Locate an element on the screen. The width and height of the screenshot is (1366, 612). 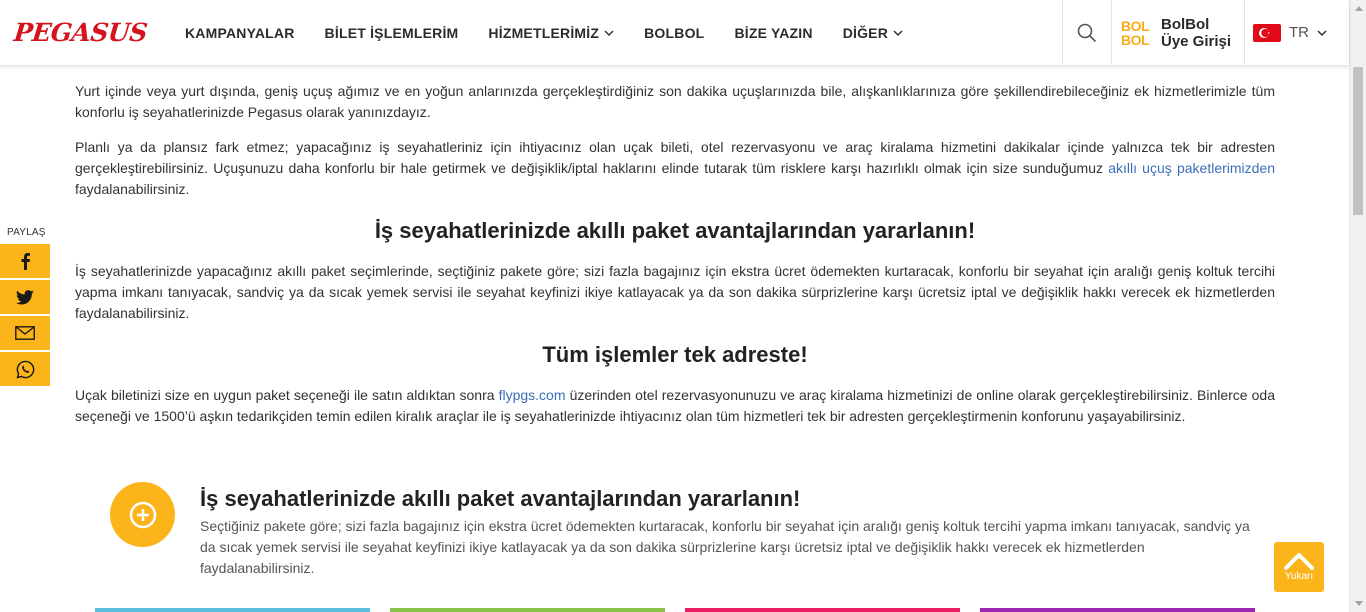
bolbol-logo-line2: BOL is located at coordinates (1135, 39).